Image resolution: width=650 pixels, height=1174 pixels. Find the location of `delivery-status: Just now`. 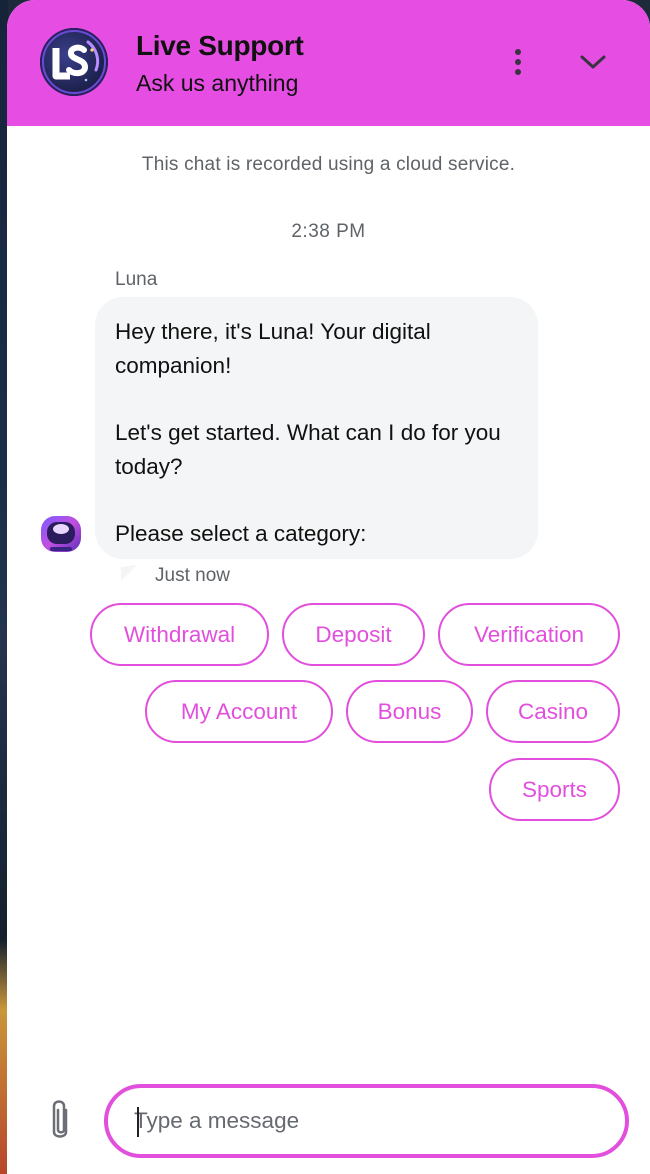

delivery-status: Just now is located at coordinates (192, 575).